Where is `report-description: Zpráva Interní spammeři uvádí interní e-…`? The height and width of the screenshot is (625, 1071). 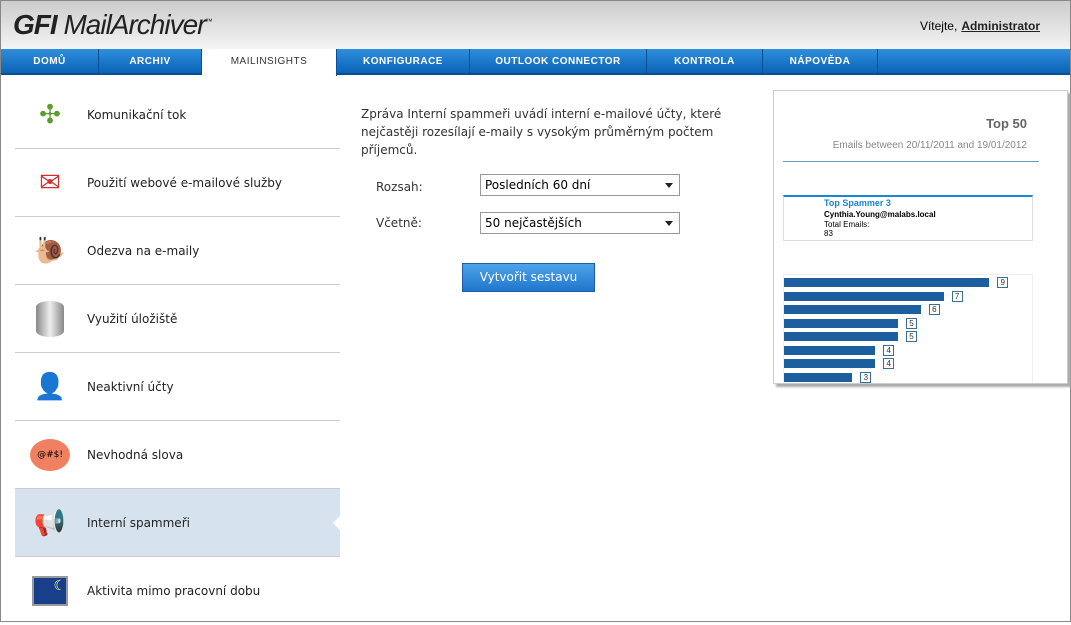
report-description: Zpráva Interní spammeři uvádí interní e-… is located at coordinates (541, 132).